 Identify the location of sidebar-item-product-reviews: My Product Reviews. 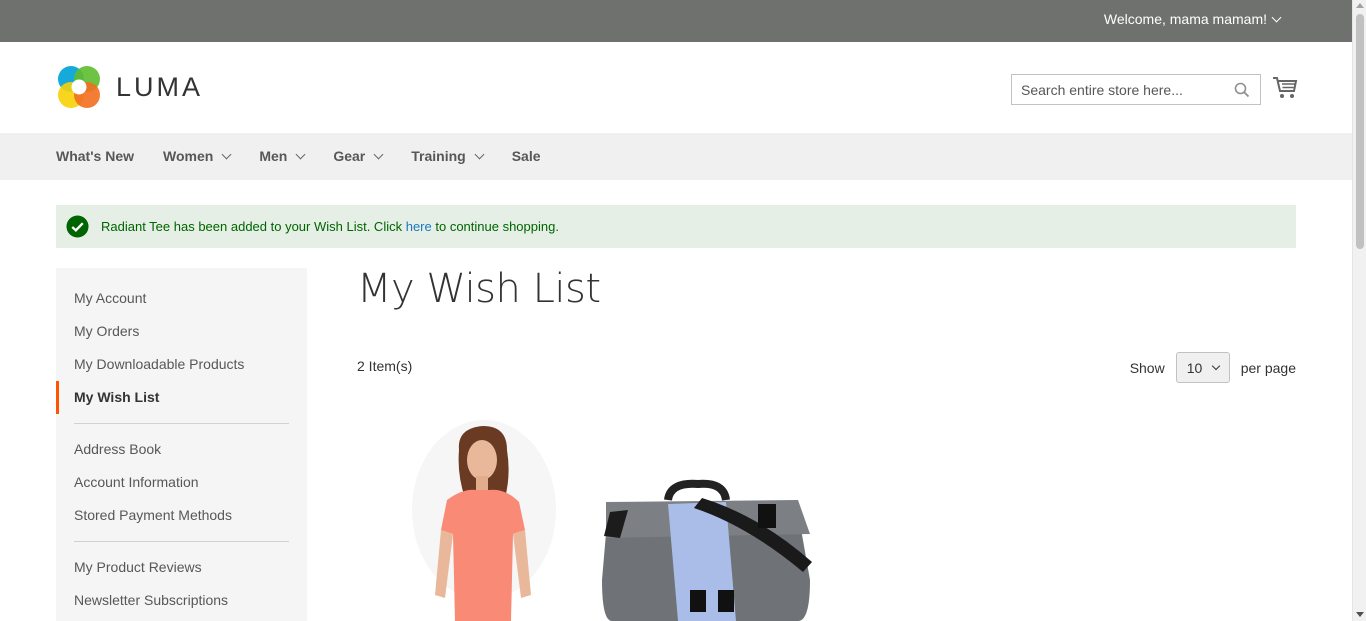
(181, 567).